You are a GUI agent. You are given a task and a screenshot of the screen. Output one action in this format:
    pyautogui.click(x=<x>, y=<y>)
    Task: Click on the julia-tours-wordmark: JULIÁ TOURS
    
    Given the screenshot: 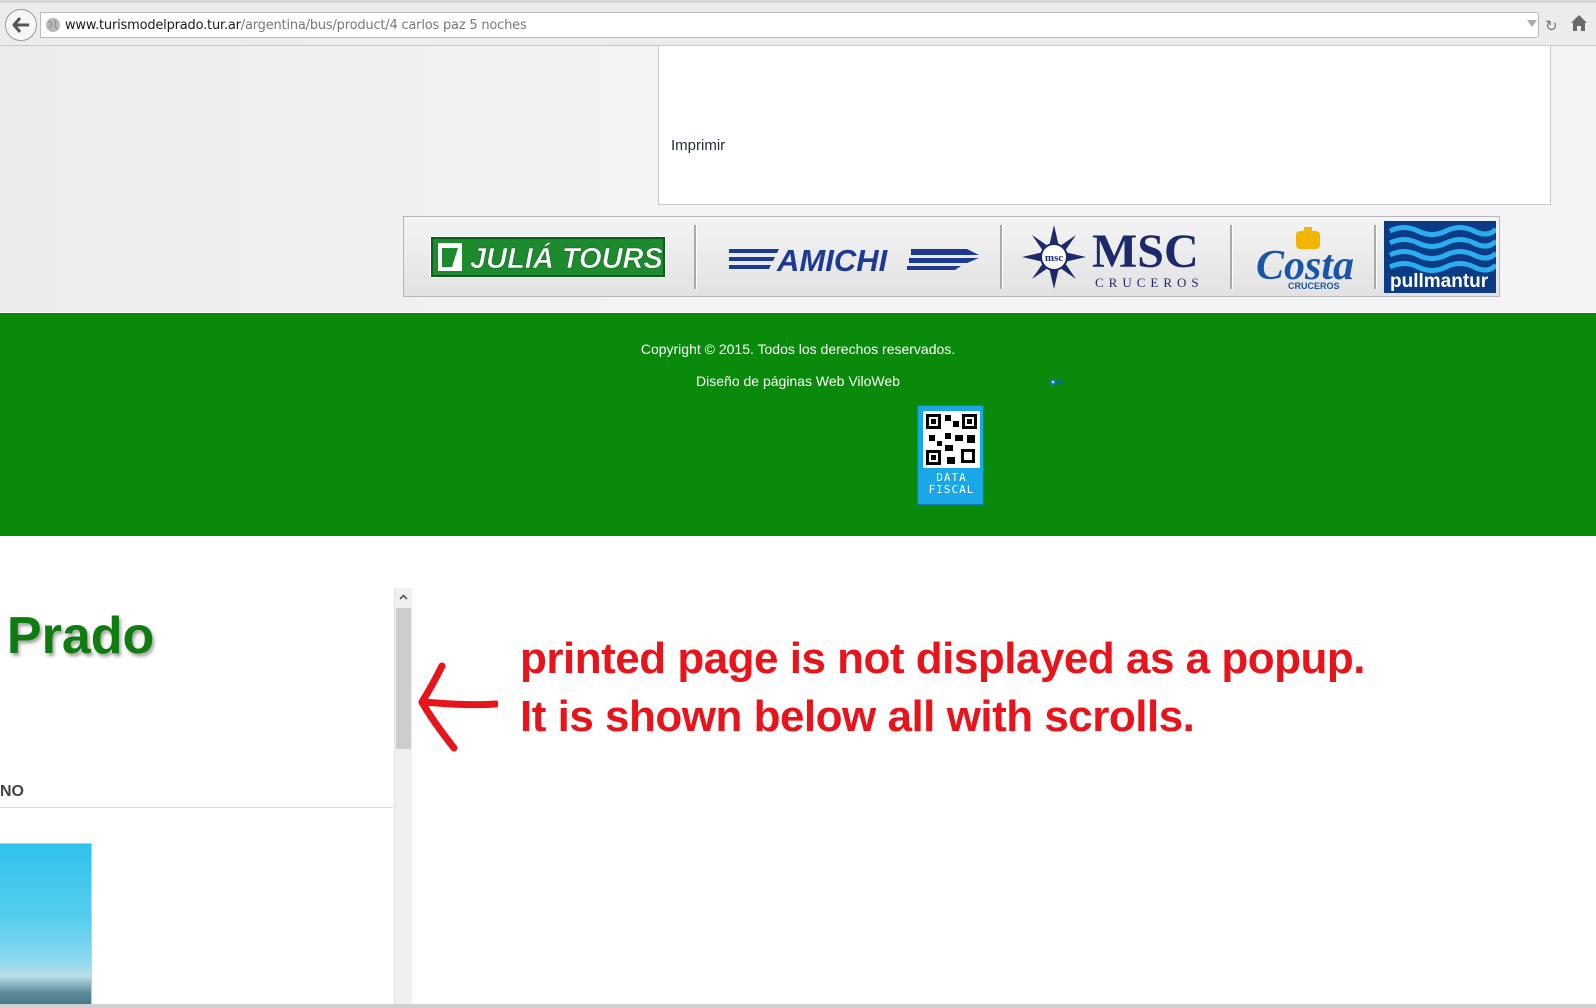 What is the action you would take?
    pyautogui.click(x=566, y=258)
    